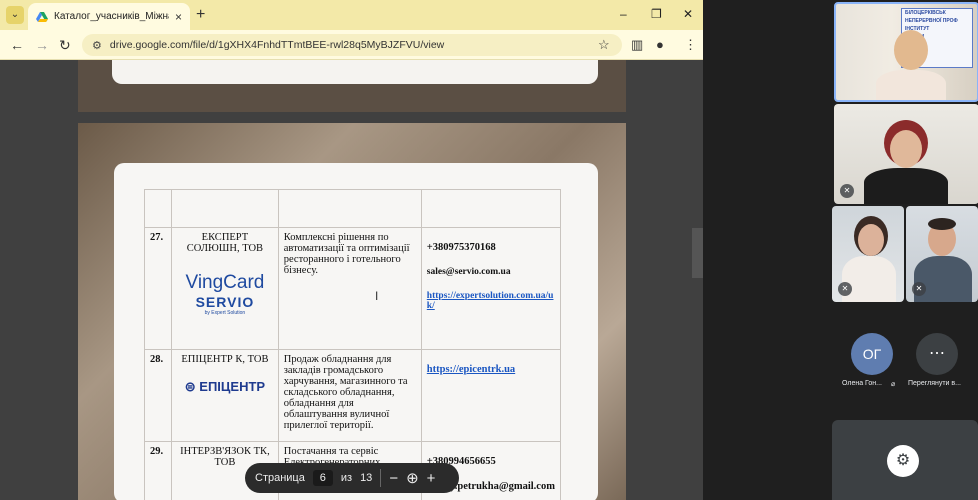 The height and width of the screenshot is (500, 978). Describe the element at coordinates (623, 14) in the screenshot. I see `minimize-button: –` at that location.